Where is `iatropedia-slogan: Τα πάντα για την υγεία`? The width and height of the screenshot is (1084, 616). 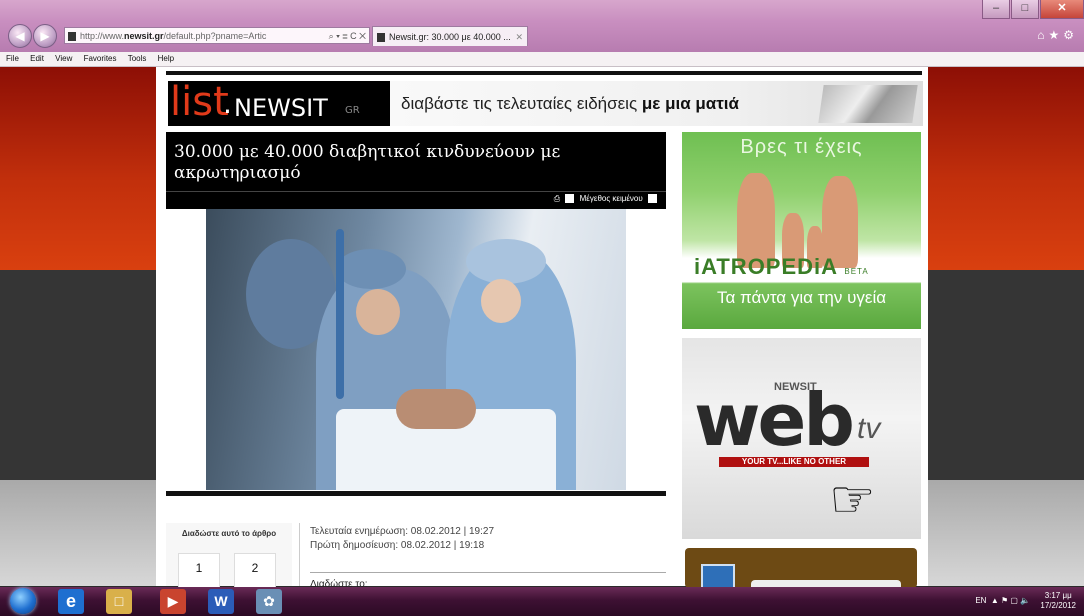
iatropedia-slogan: Τα πάντα για την υγεία is located at coordinates (801, 297).